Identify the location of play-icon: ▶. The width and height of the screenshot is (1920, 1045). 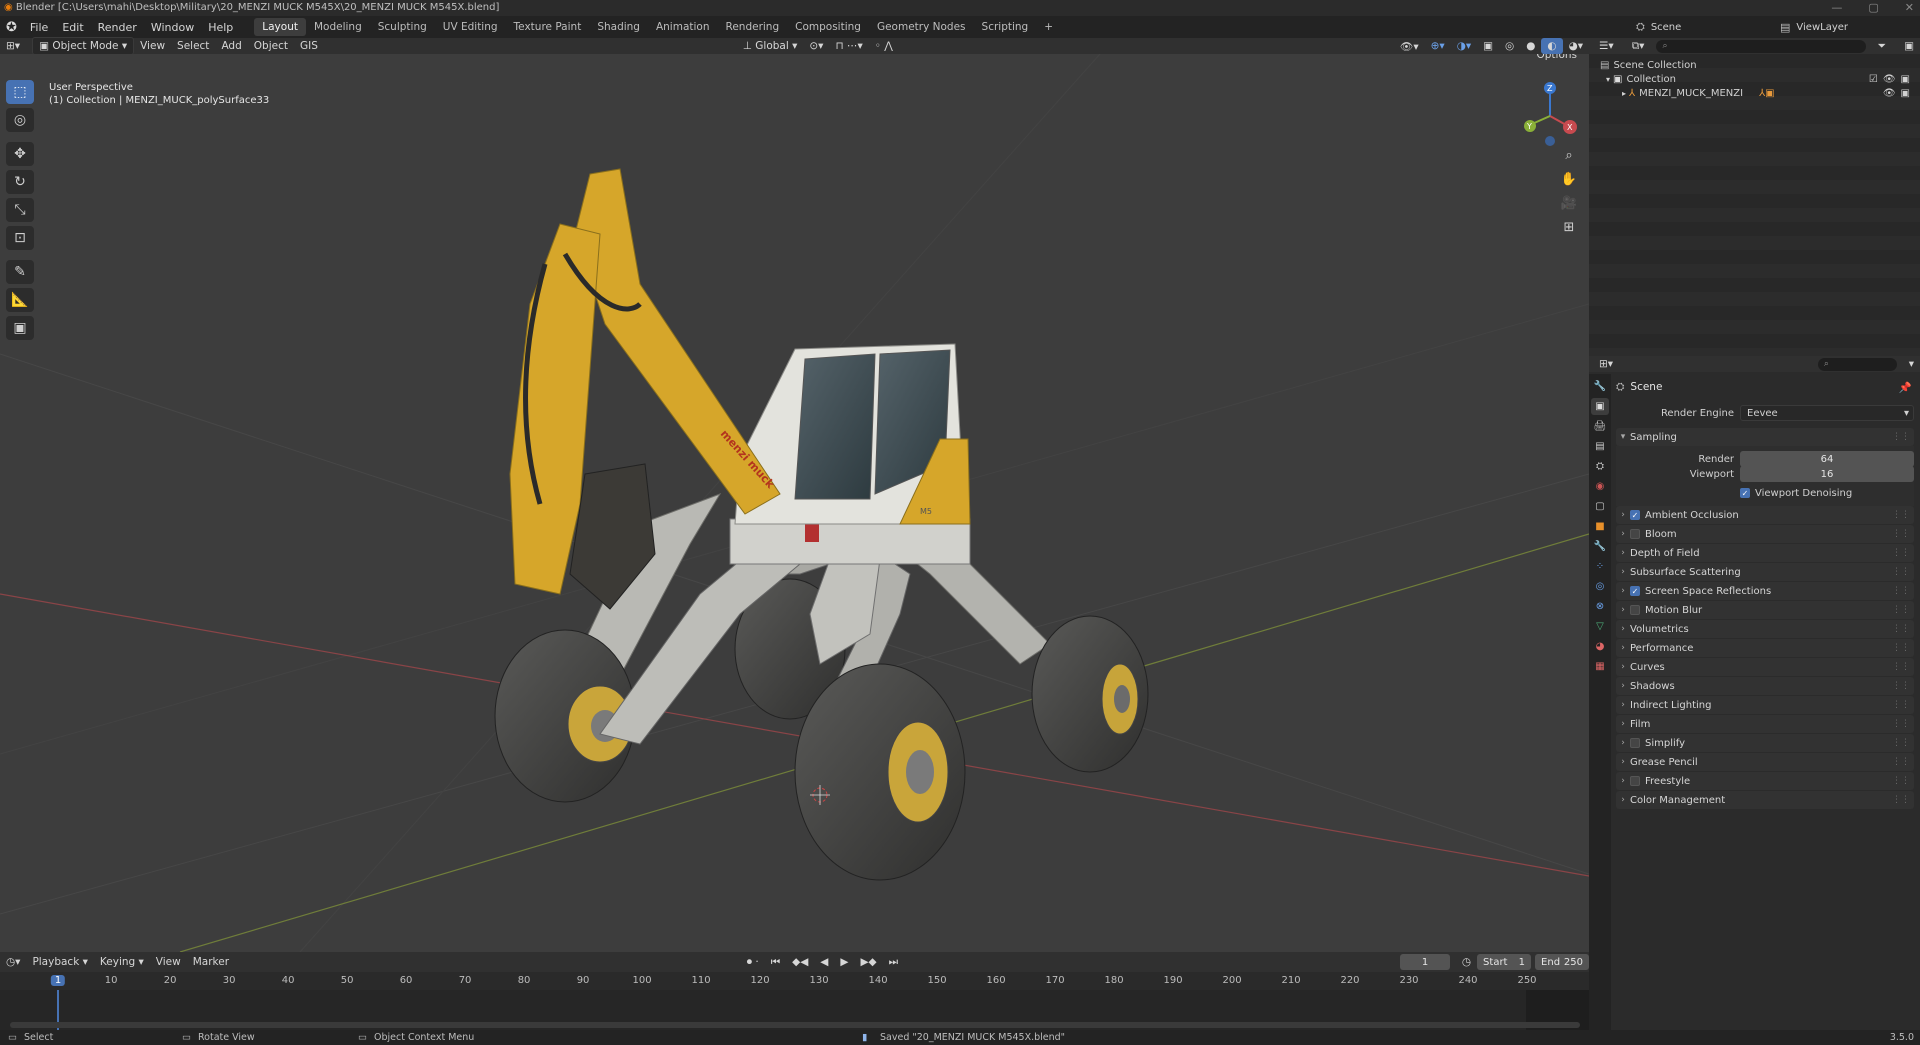
(844, 962).